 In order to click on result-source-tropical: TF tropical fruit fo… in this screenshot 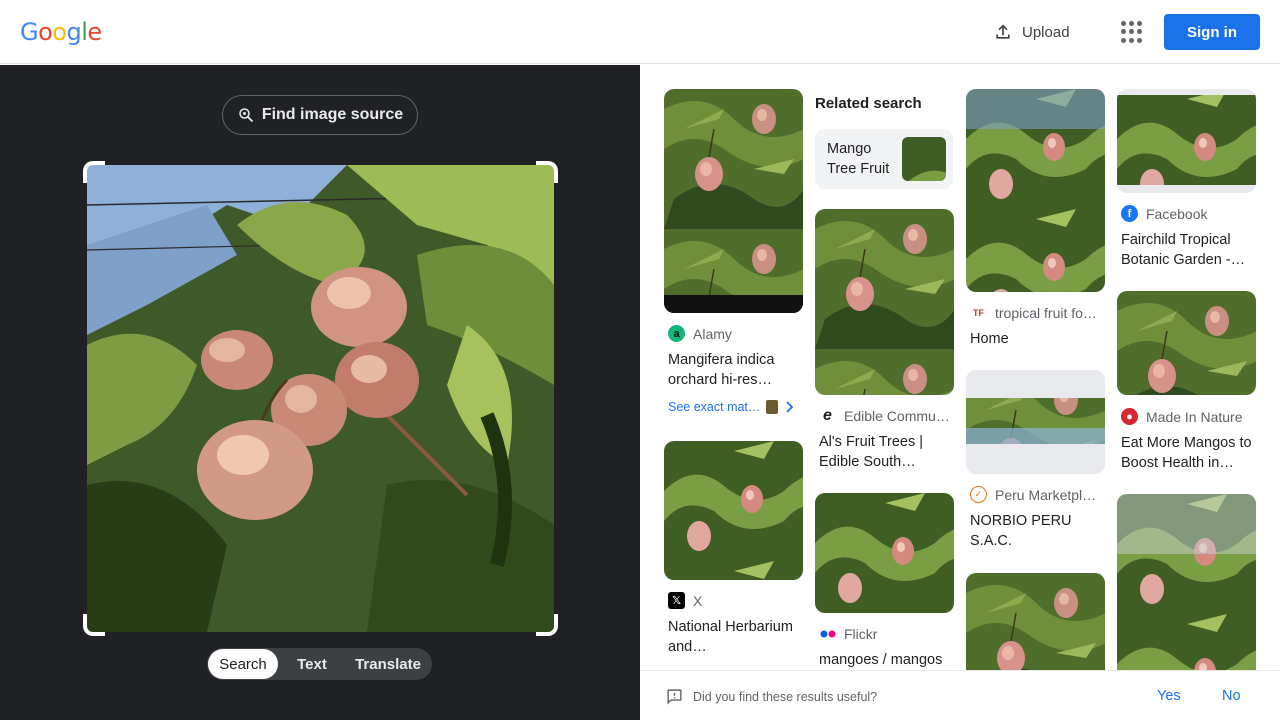, I will do `click(1040, 312)`.